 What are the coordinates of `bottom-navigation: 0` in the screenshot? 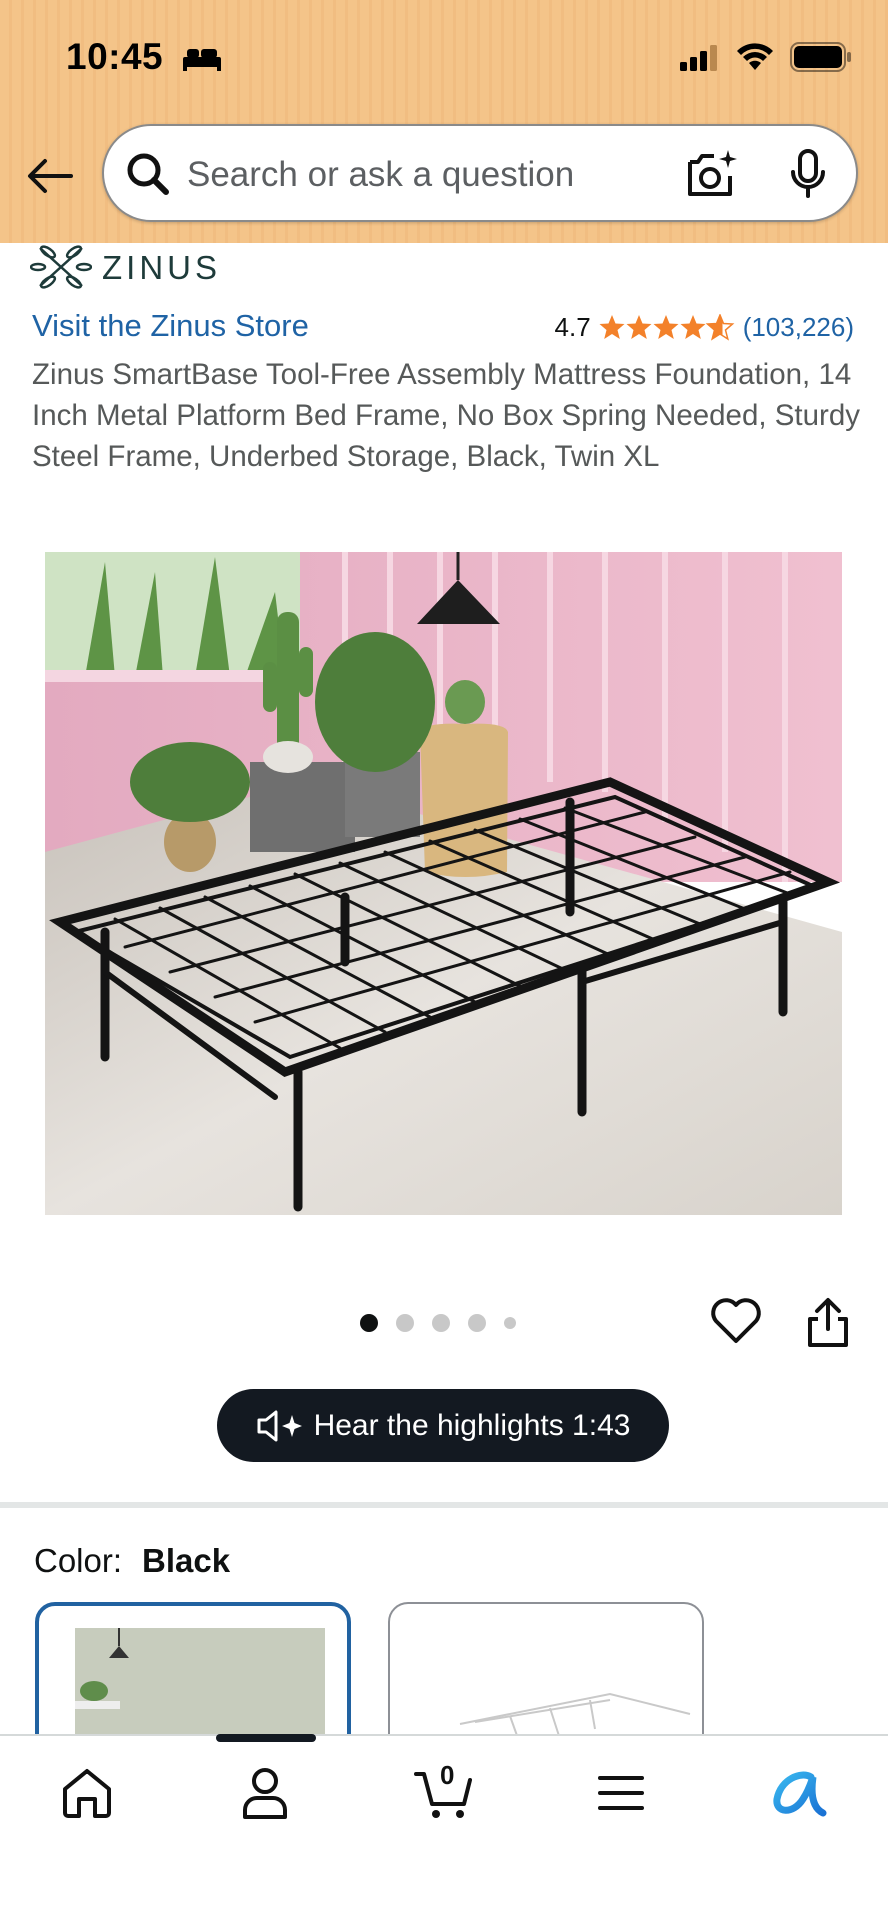 It's located at (444, 1827).